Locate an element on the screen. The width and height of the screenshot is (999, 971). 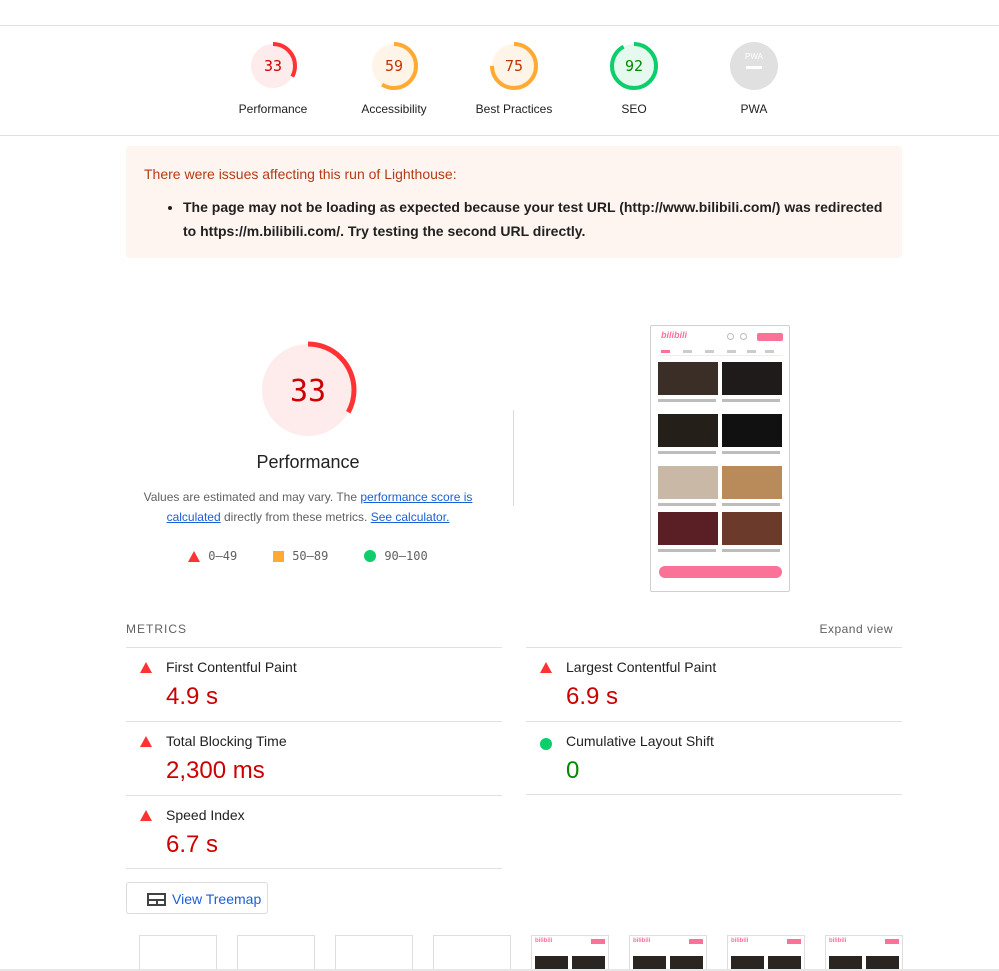
metric-speed-index: Speed Index 6.7 s is located at coordinates (314, 832).